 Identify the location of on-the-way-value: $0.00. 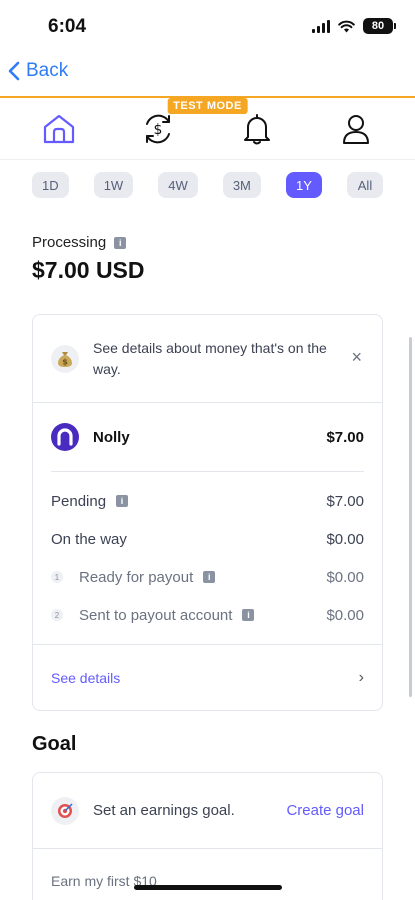
(345, 539).